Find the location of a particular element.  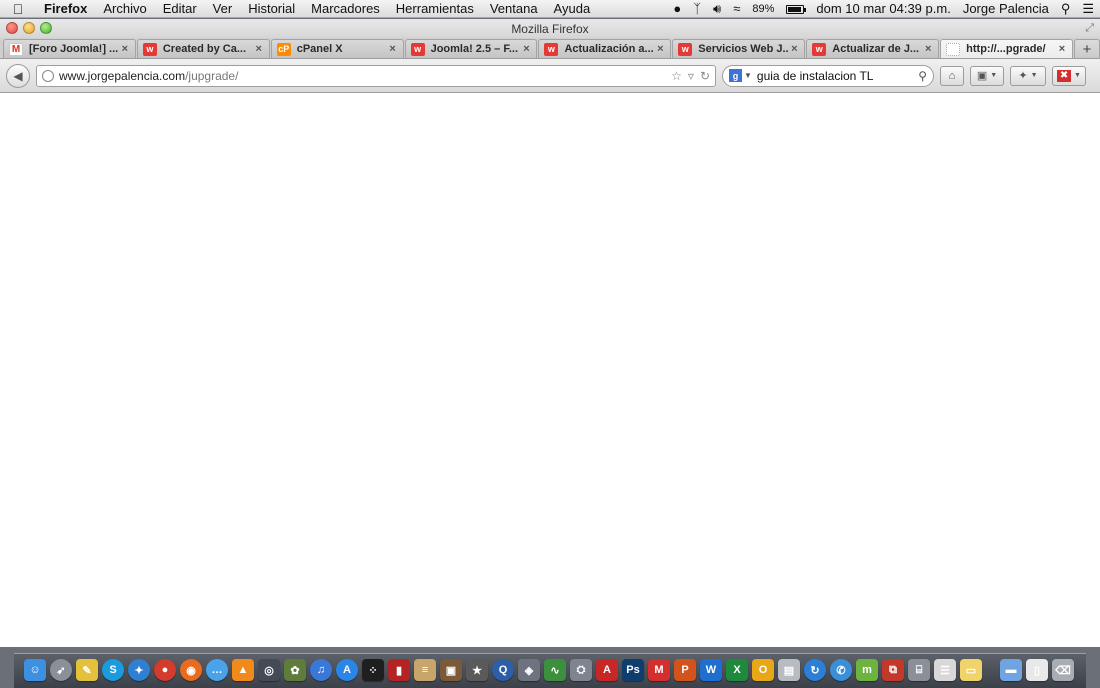

outlook-icon: O is located at coordinates (763, 670).